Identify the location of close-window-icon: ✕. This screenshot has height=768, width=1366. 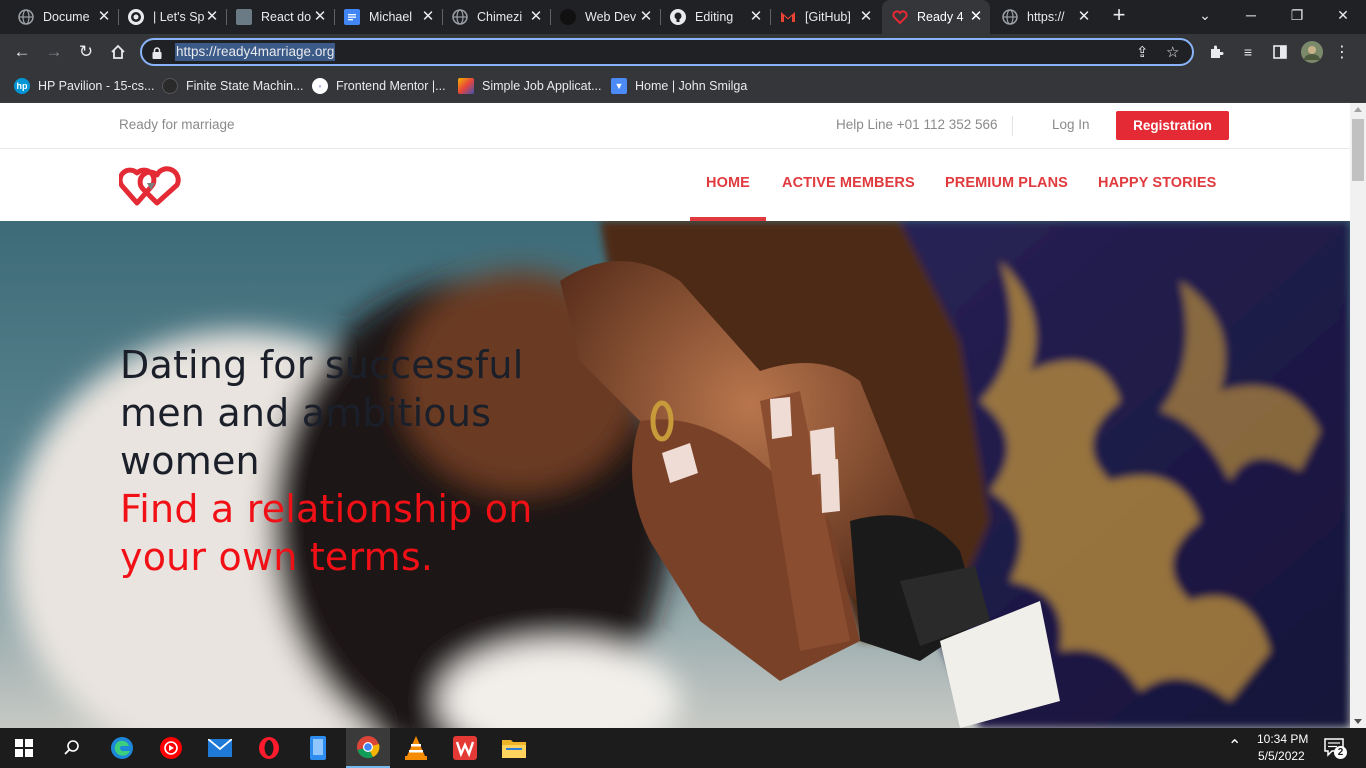
(1343, 15).